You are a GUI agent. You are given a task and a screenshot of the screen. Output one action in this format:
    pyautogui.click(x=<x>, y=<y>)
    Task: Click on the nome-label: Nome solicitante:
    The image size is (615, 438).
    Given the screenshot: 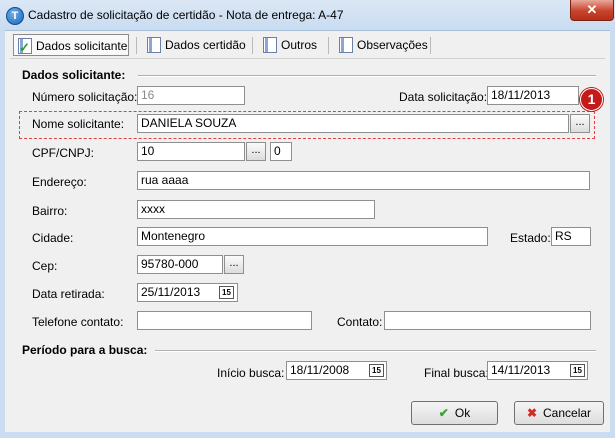 What is the action you would take?
    pyautogui.click(x=78, y=124)
    